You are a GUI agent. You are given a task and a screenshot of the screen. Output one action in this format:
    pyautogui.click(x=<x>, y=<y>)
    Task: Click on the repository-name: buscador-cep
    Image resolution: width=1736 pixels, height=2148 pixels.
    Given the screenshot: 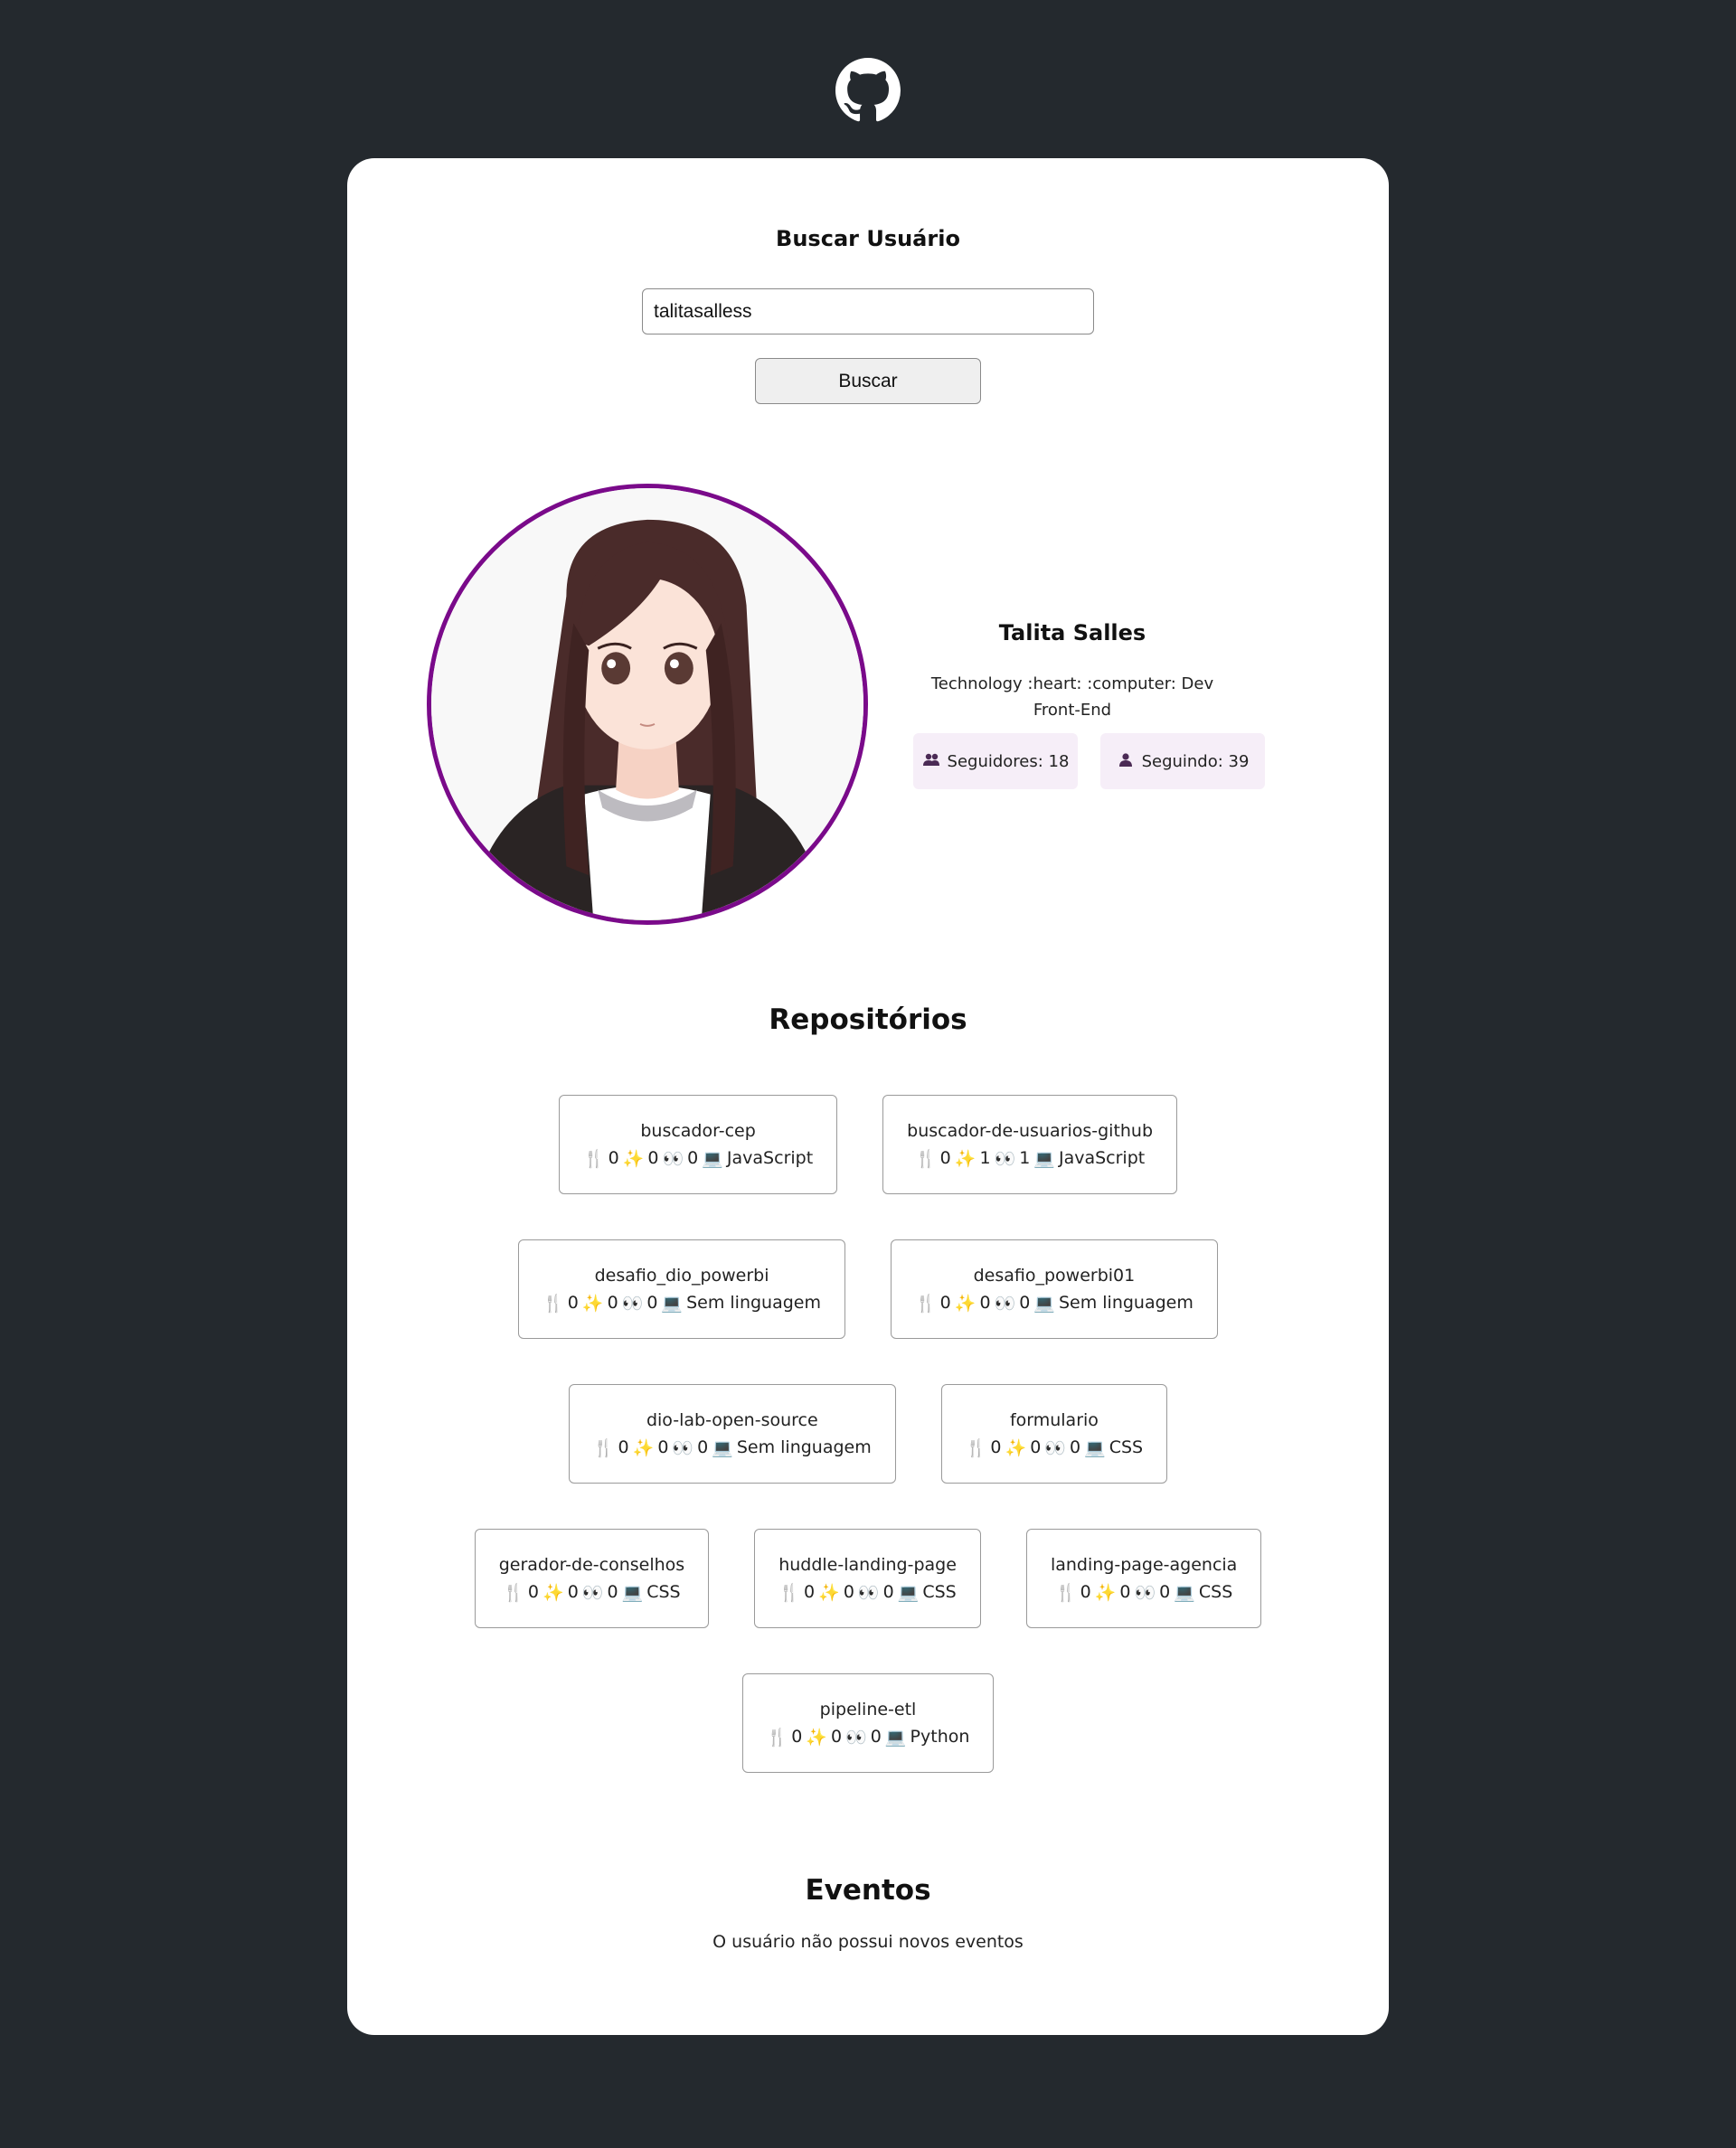 What is the action you would take?
    pyautogui.click(x=698, y=1131)
    